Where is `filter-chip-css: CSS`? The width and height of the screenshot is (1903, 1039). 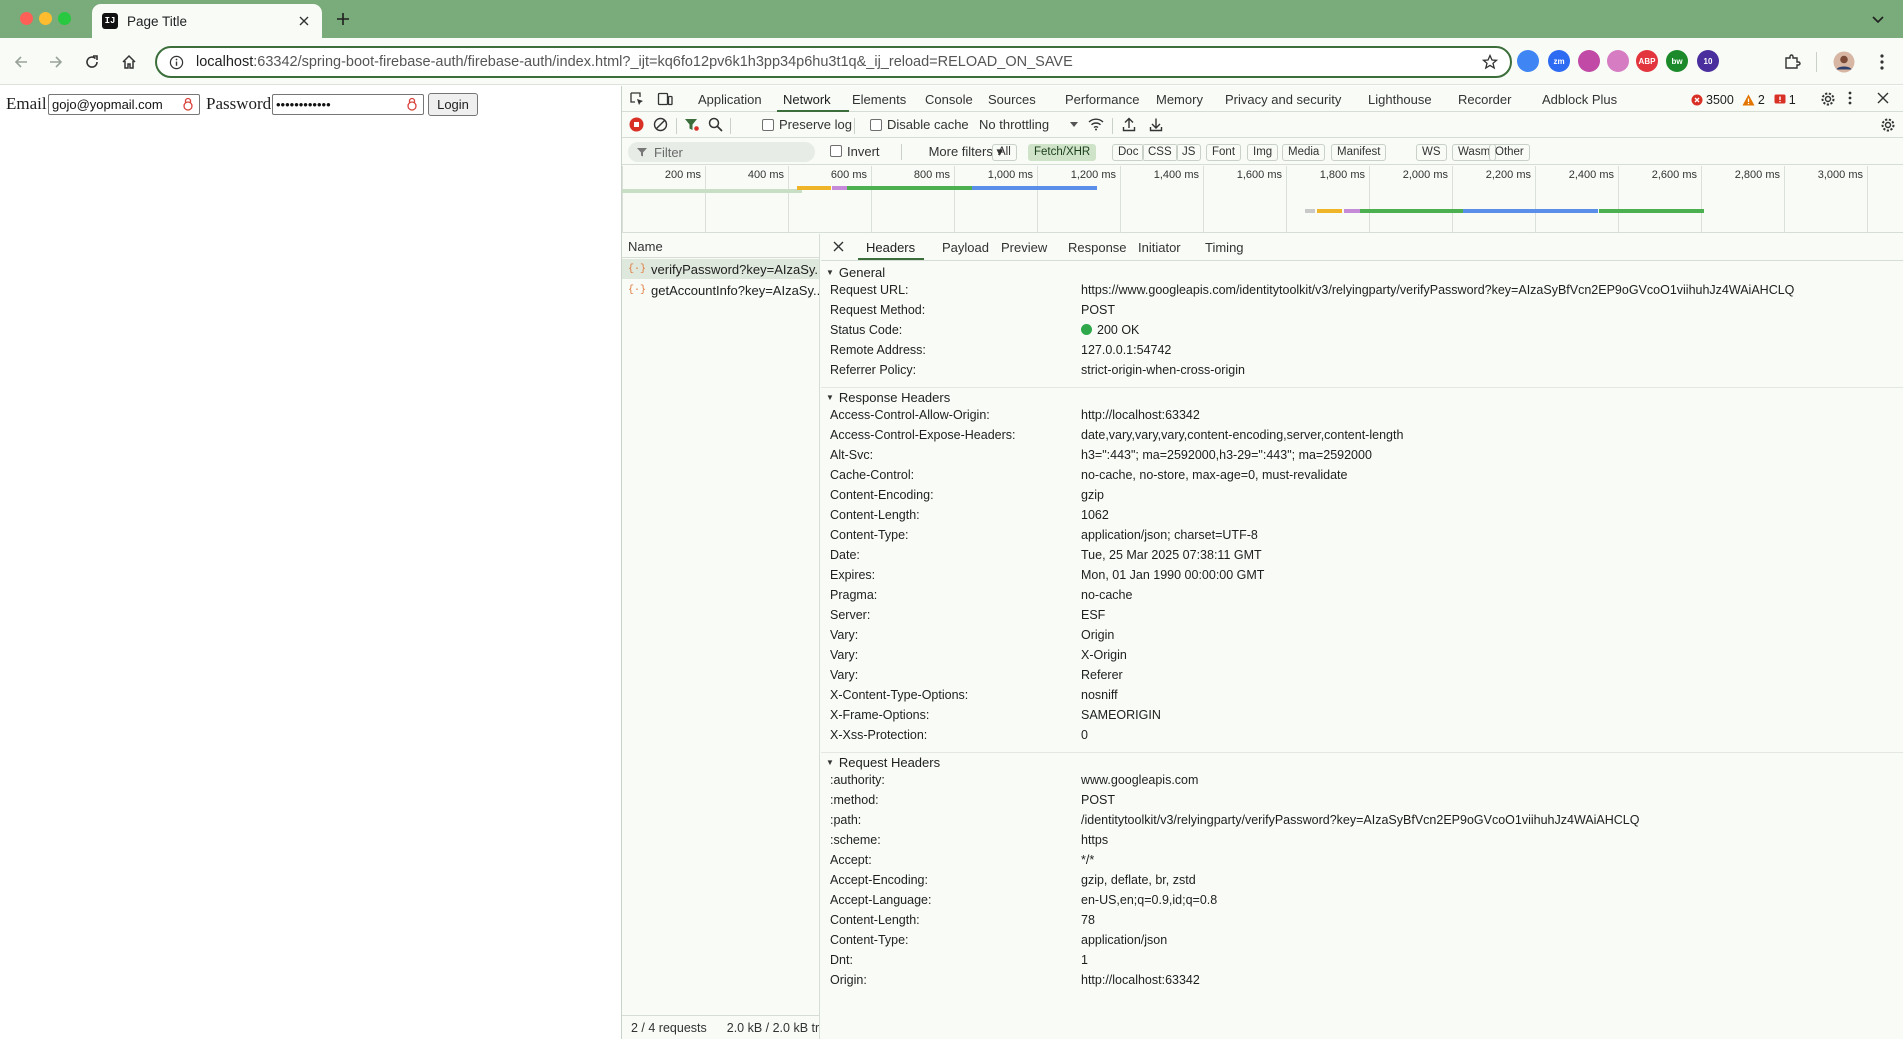 filter-chip-css: CSS is located at coordinates (1160, 152).